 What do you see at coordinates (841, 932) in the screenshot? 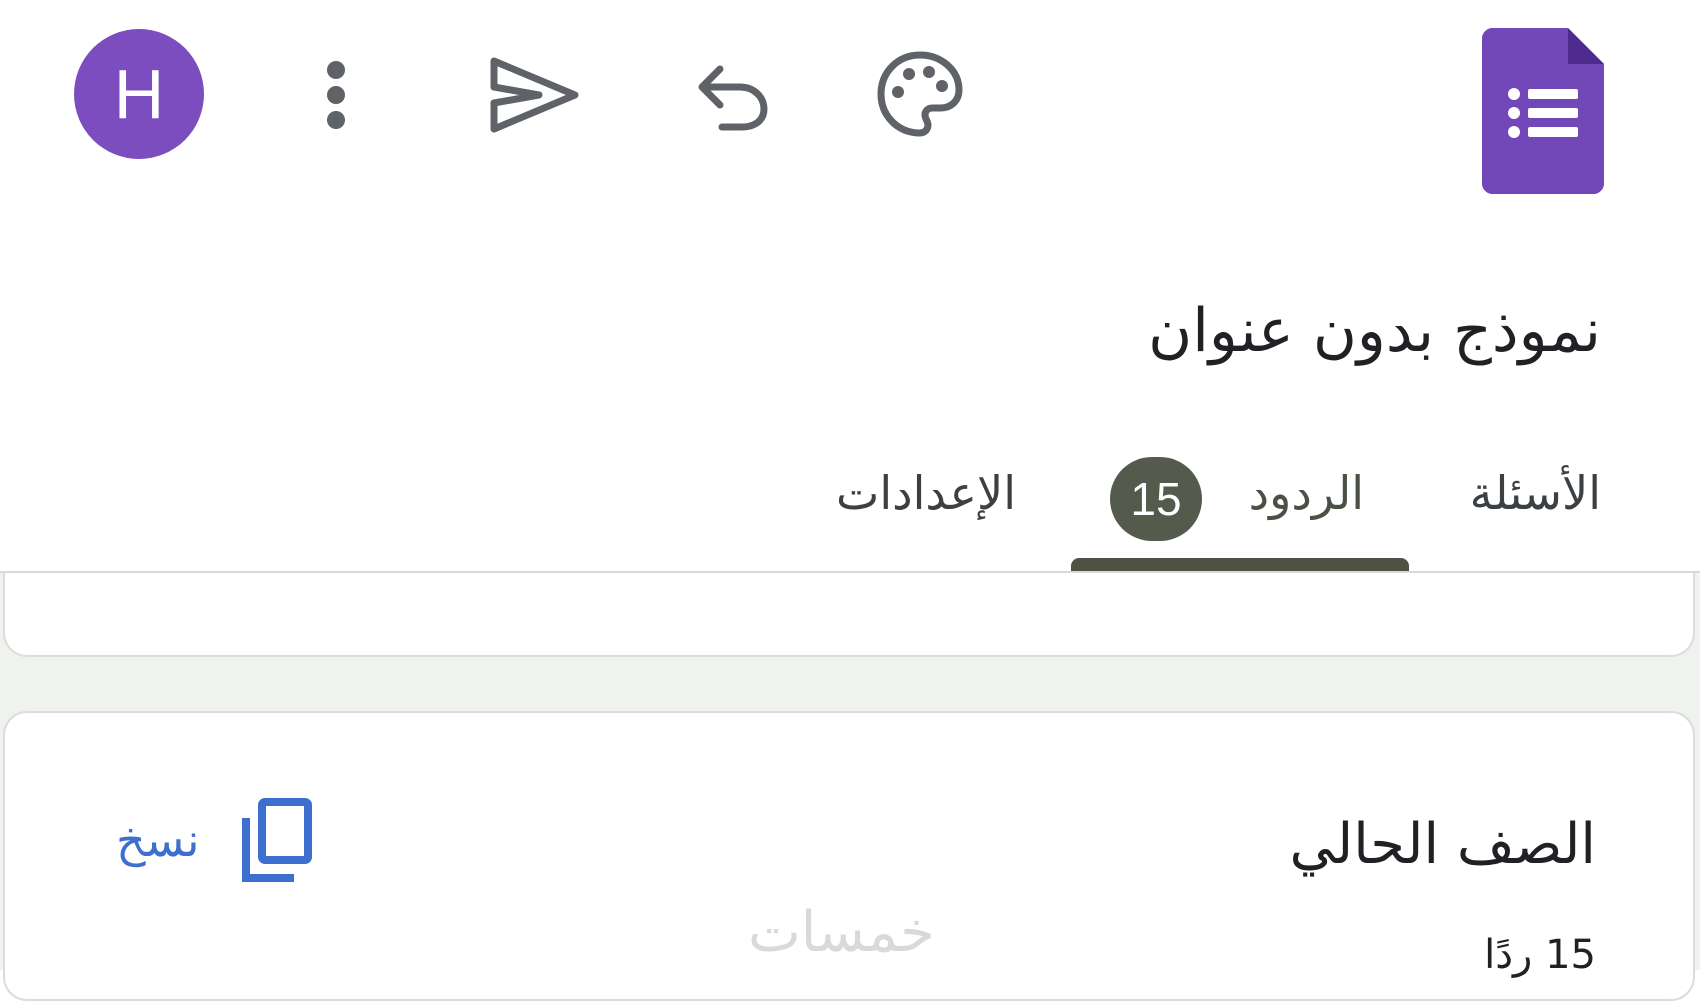
I see `watermark: خمسات` at bounding box center [841, 932].